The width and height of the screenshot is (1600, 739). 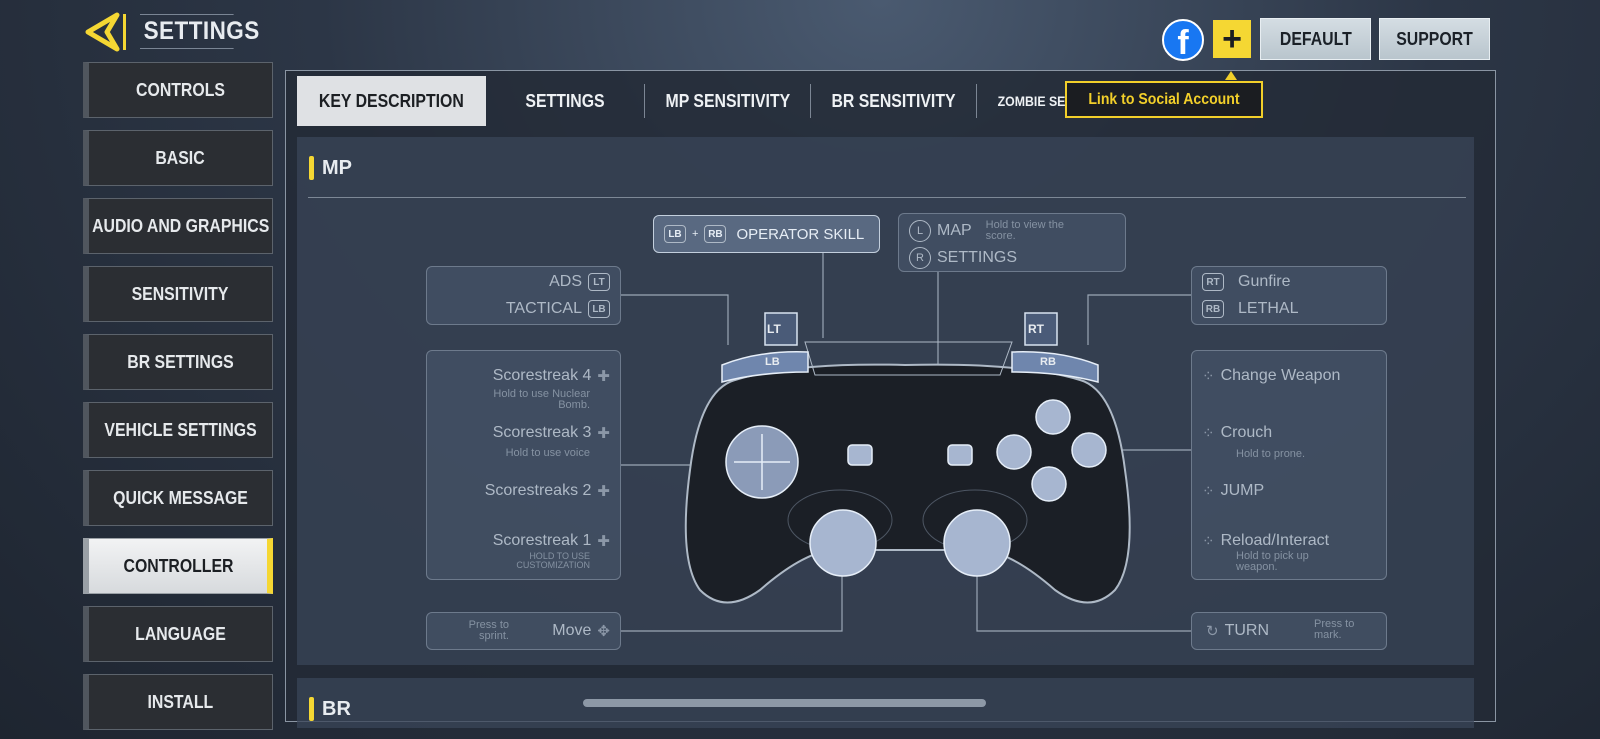 I want to click on scrollbar, so click(x=784, y=703).